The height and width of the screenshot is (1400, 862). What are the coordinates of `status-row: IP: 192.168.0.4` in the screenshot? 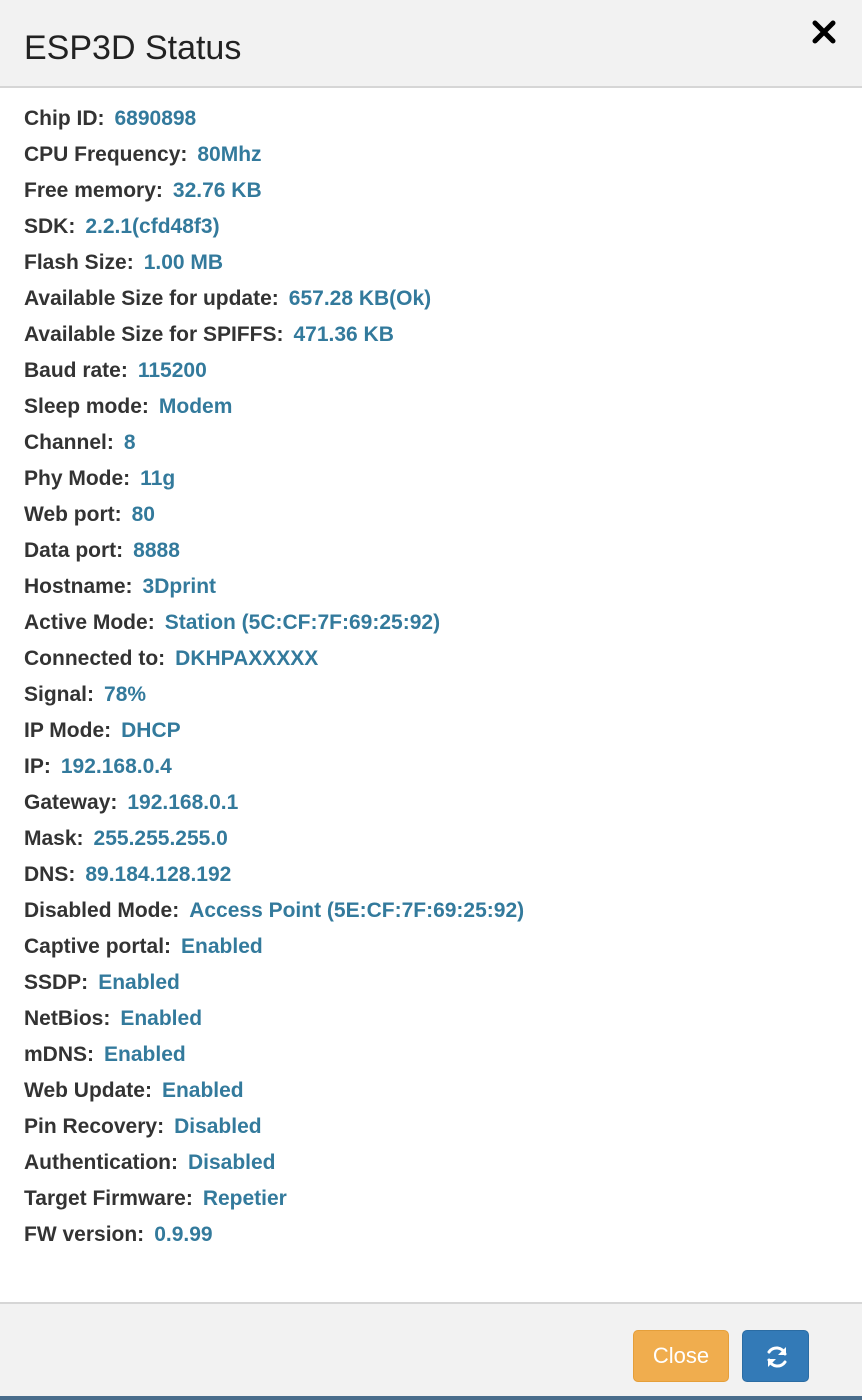 It's located at (434, 766).